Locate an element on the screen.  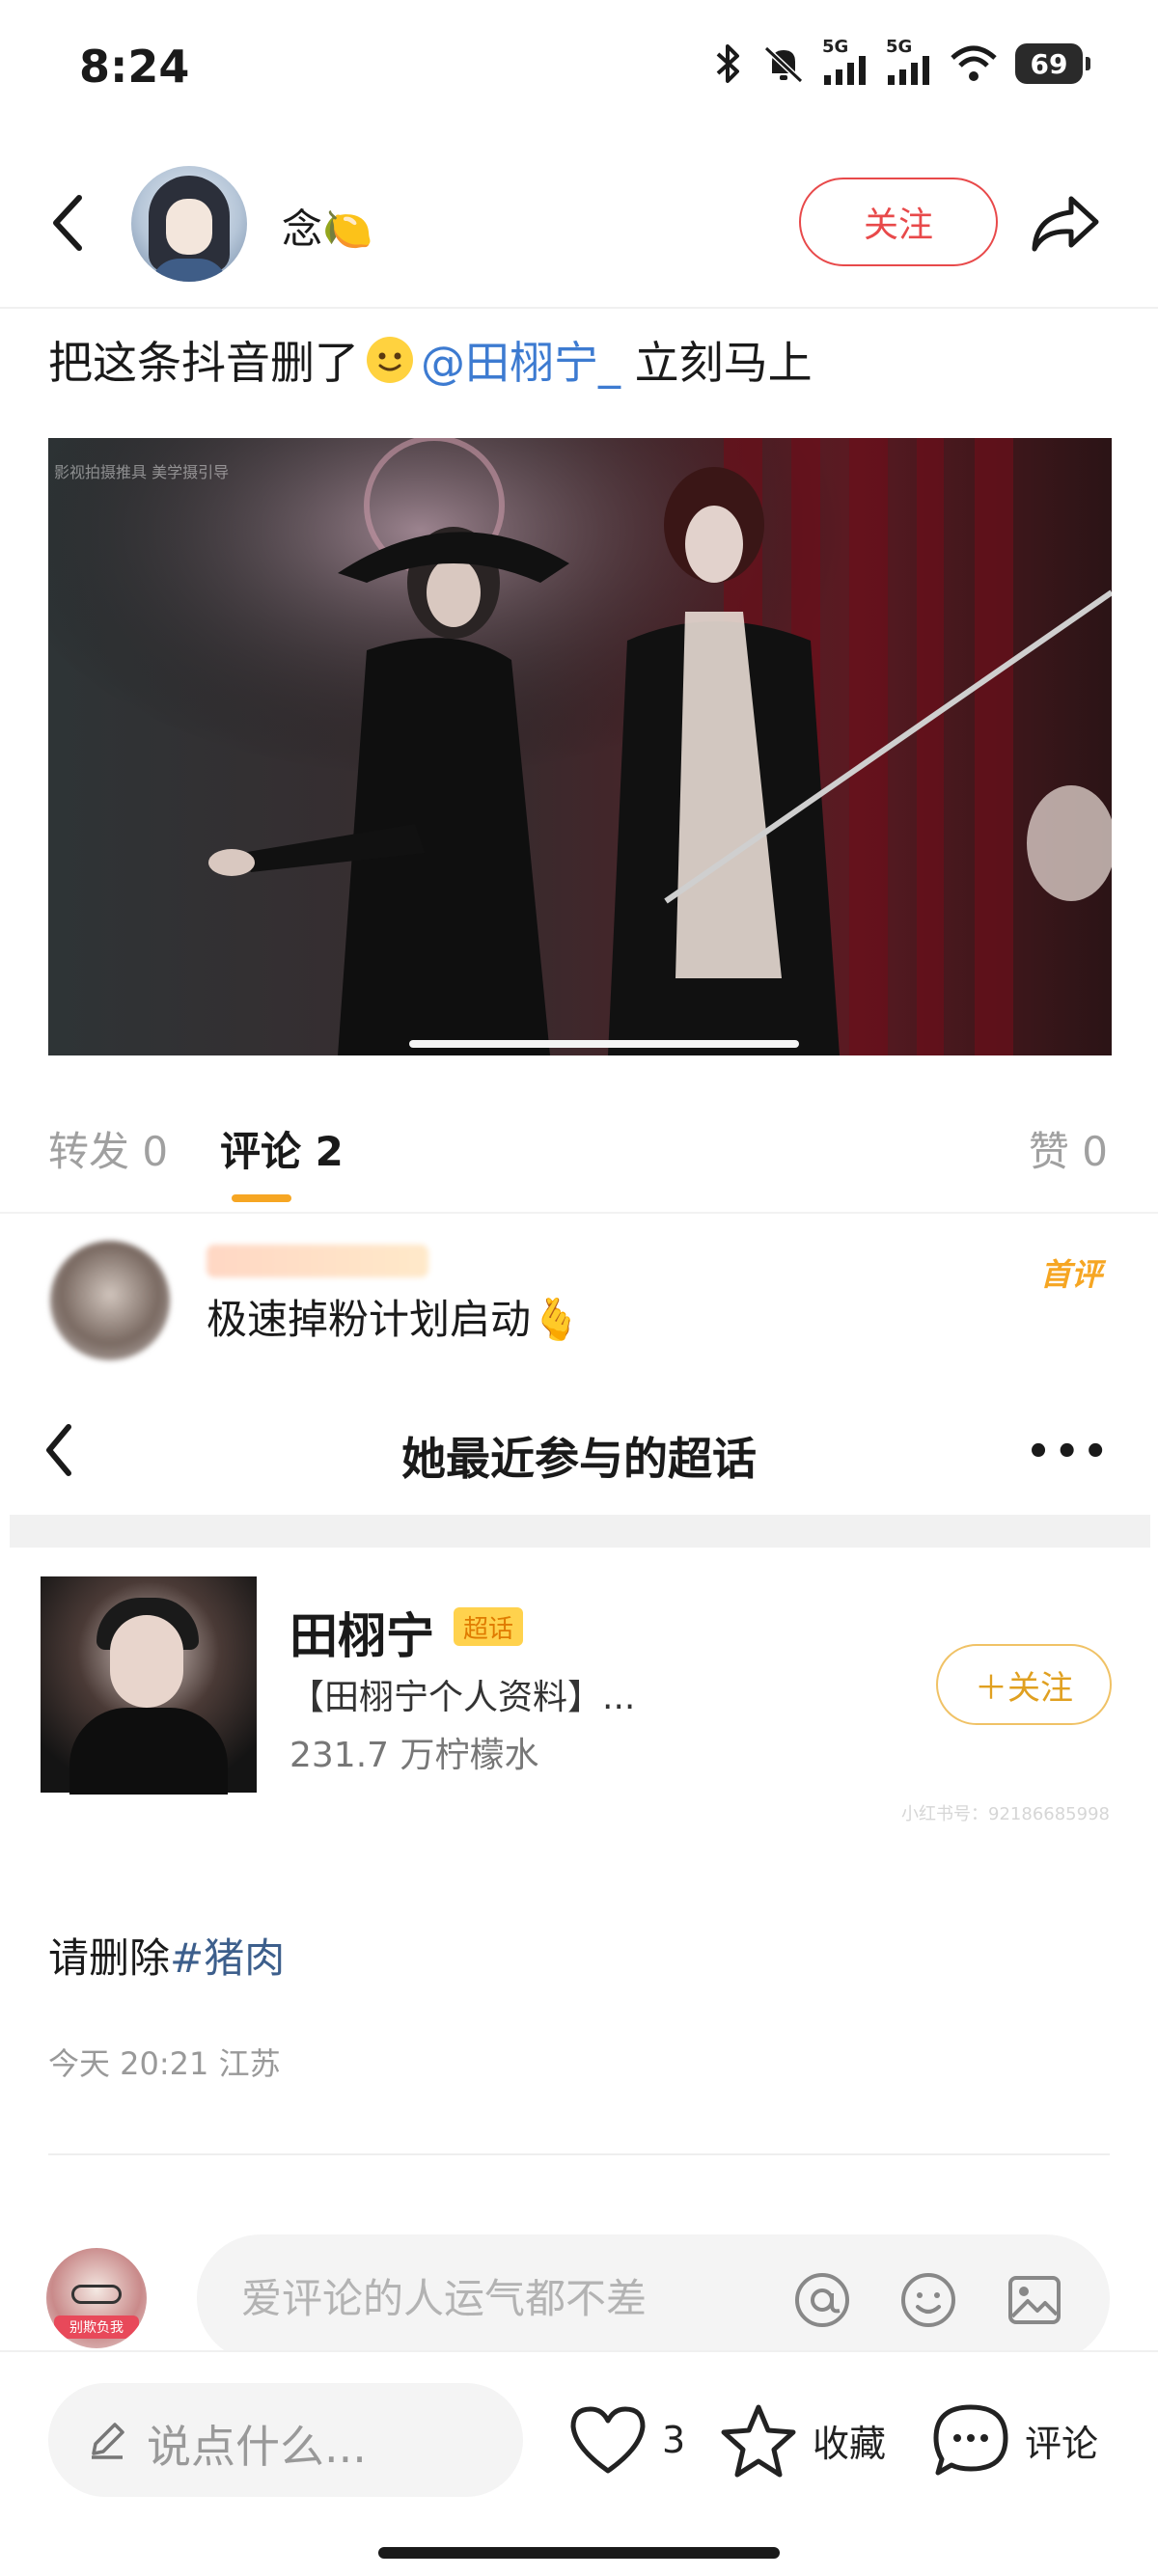
tab-repost: 转发 0 is located at coordinates (108, 1148).